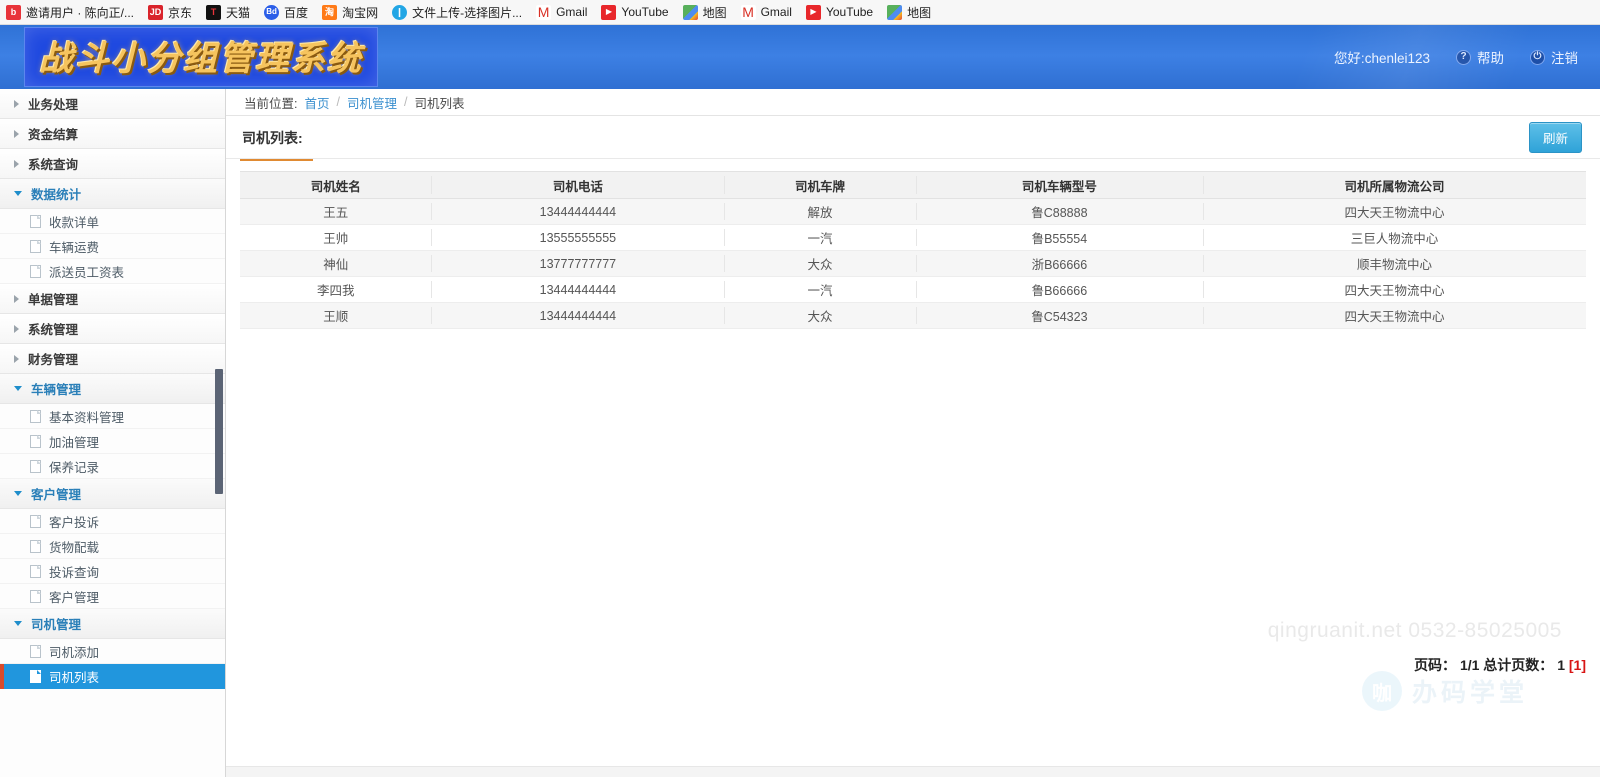 This screenshot has height=777, width=1600. I want to click on table-cell: 鲁C88888, so click(1059, 211).